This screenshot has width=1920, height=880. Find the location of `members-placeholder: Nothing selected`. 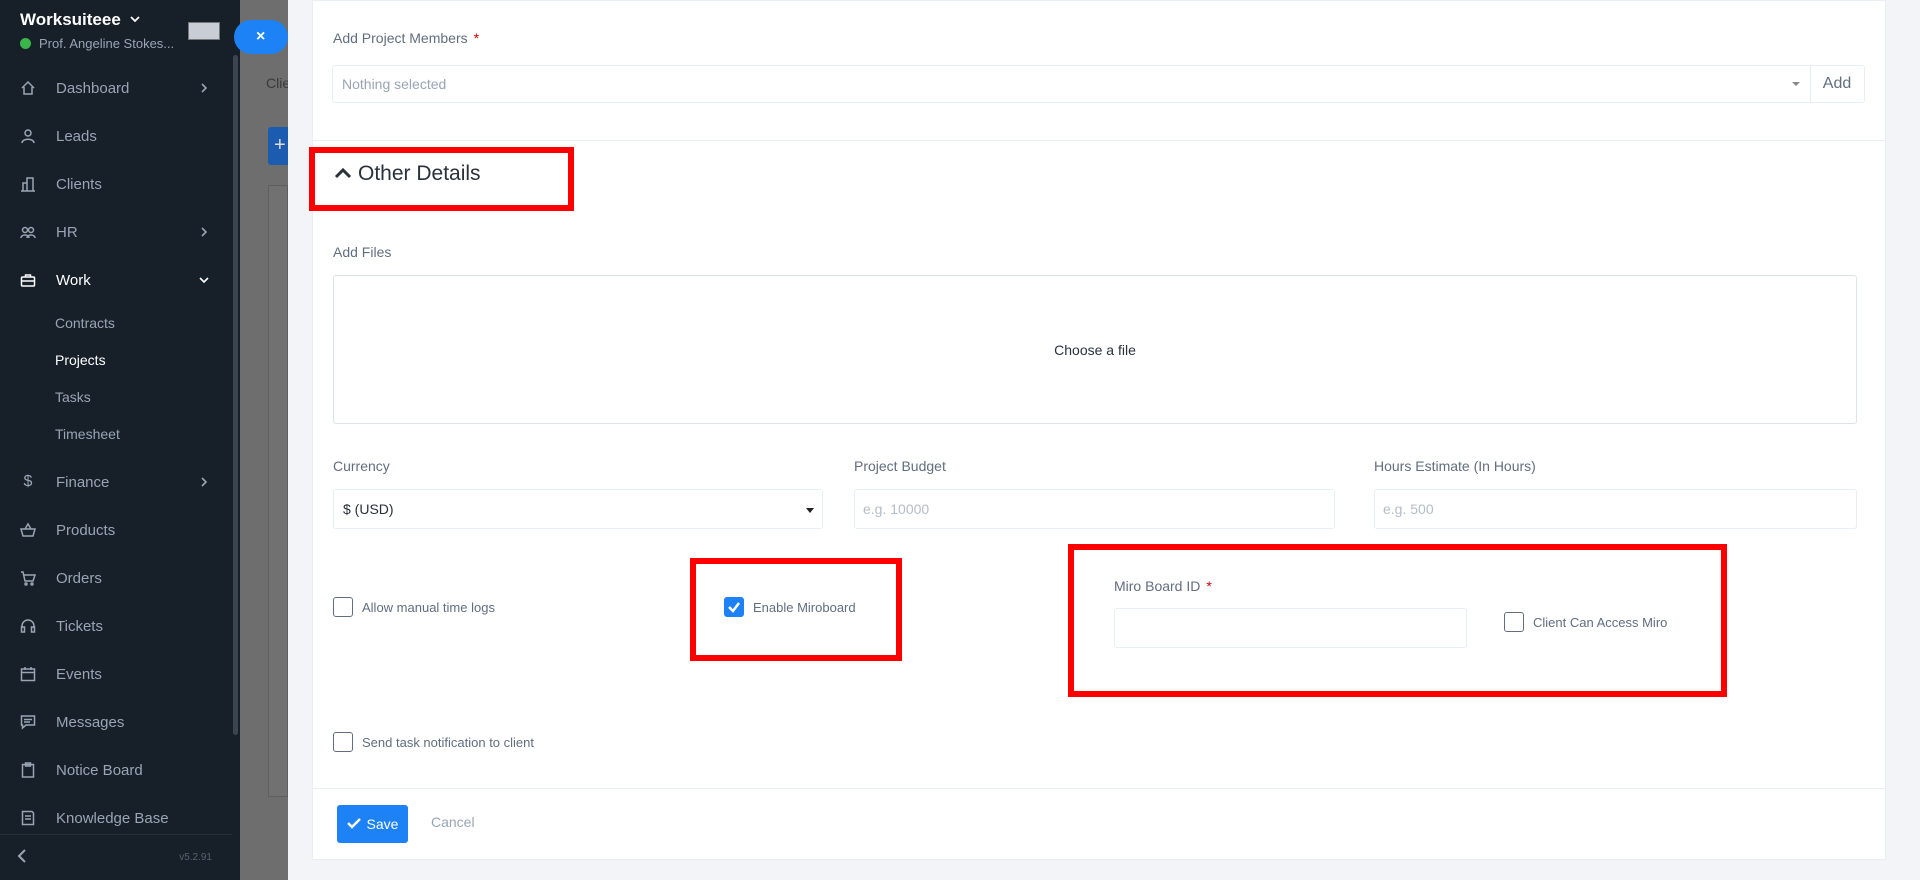

members-placeholder: Nothing selected is located at coordinates (394, 84).